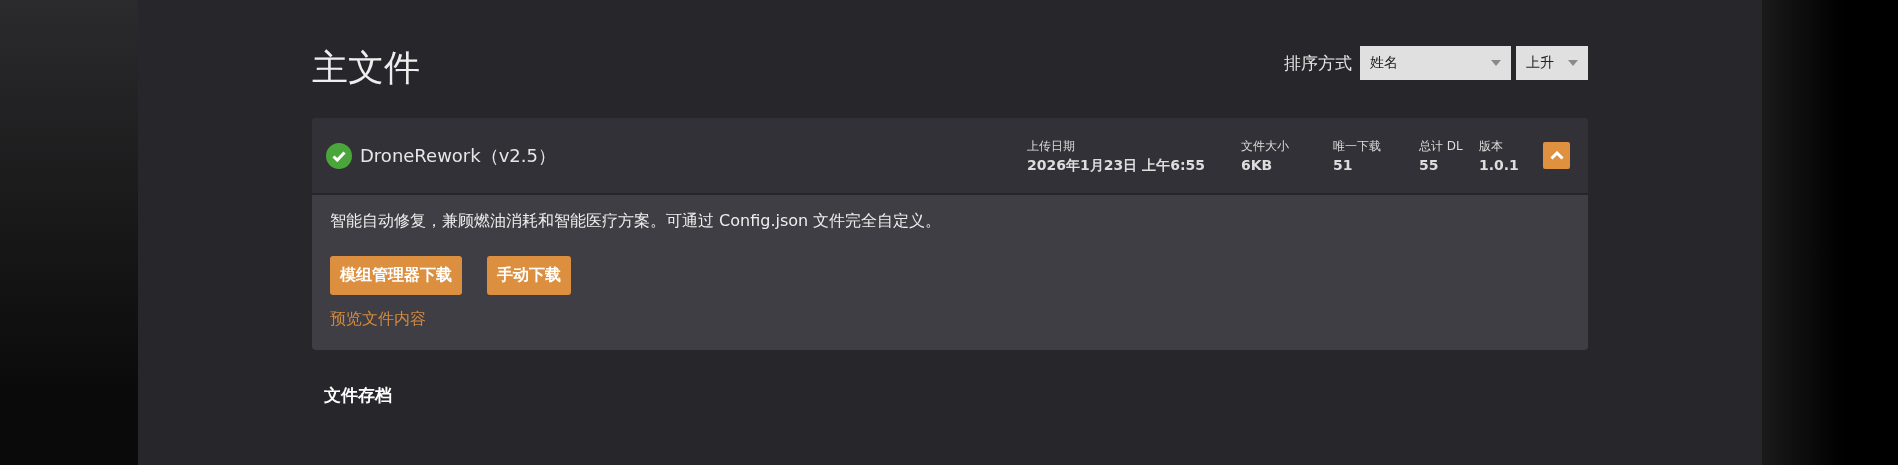 The width and height of the screenshot is (1898, 465). Describe the element at coordinates (1435, 63) in the screenshot. I see `sort-field-dropdown: 姓名` at that location.